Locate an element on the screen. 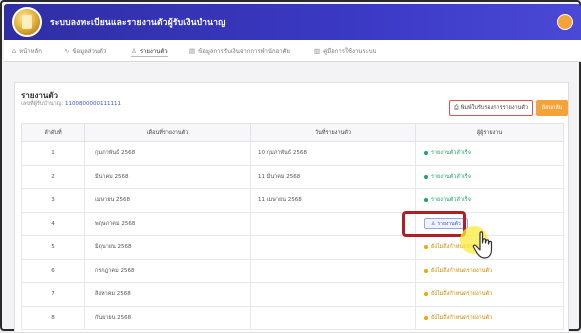 This screenshot has height=333, width=581. nav-profile: ∿ ข้อมูลส่วนตัว is located at coordinates (85, 51).